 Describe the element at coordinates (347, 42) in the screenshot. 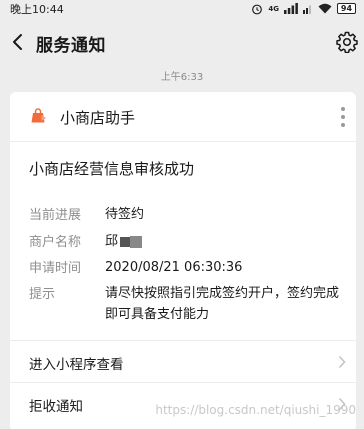

I see `gear-icon` at that location.